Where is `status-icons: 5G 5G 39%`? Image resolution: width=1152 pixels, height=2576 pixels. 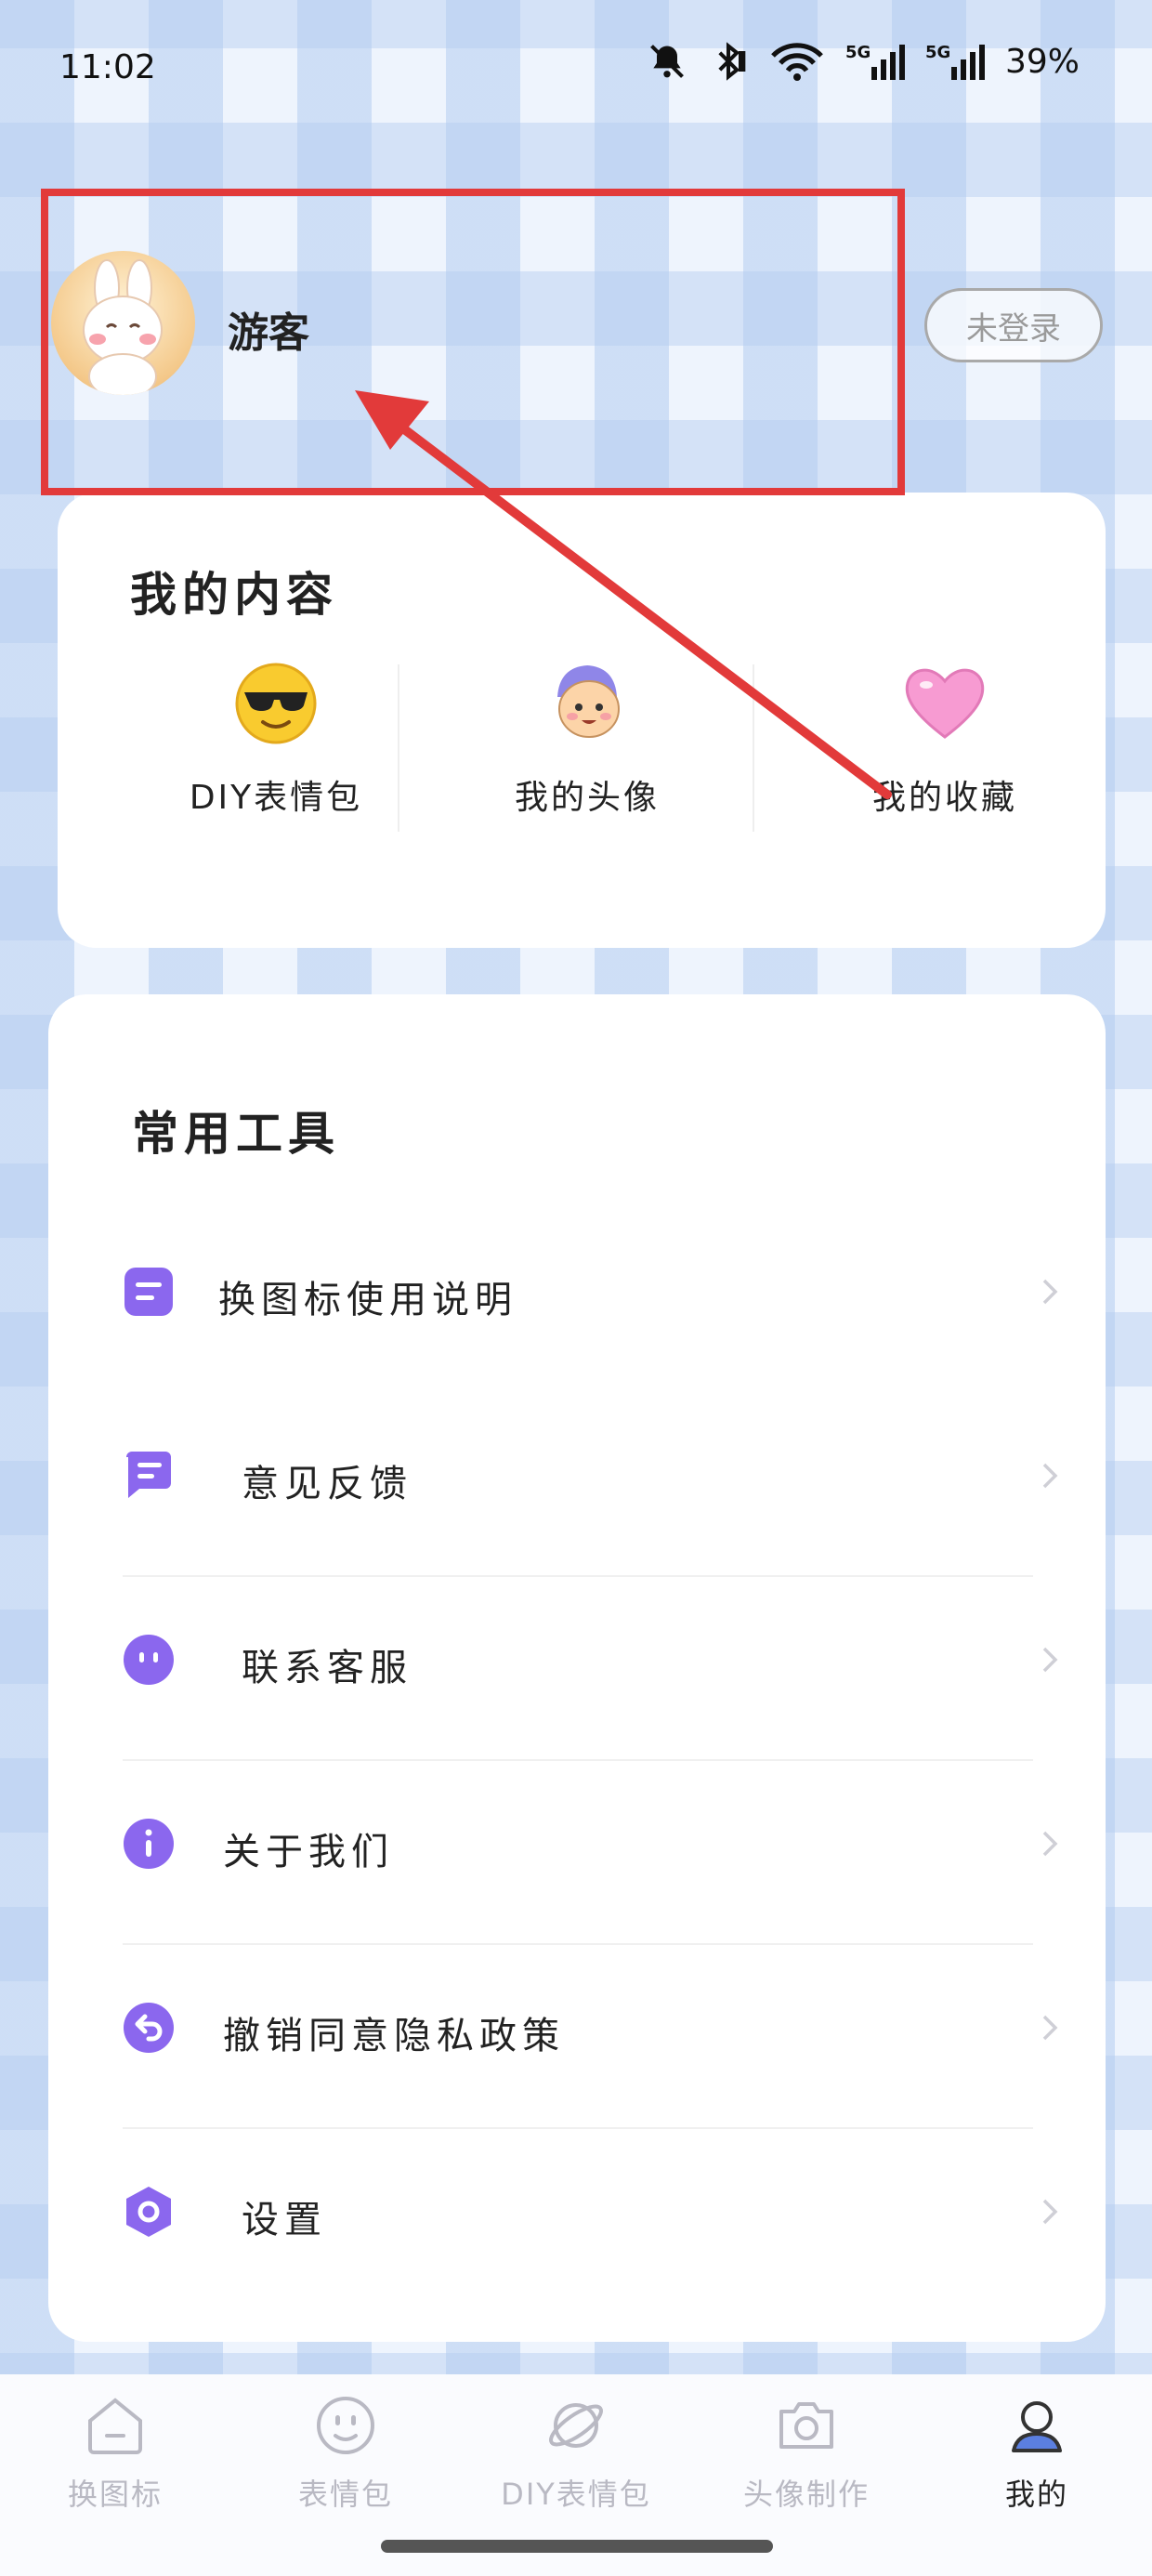 status-icons: 5G 5G 39% is located at coordinates (863, 61).